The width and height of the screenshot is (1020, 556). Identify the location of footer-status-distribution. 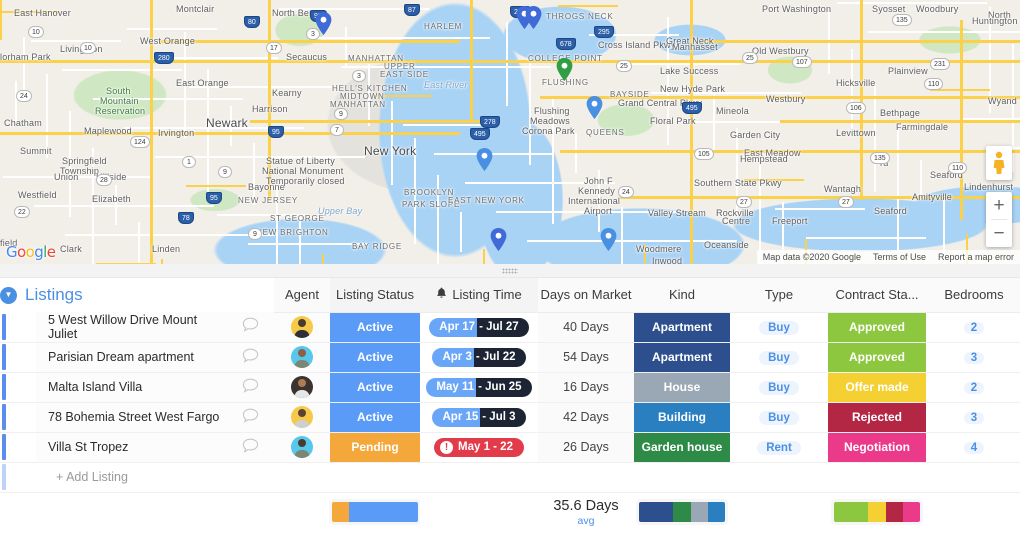
(375, 511).